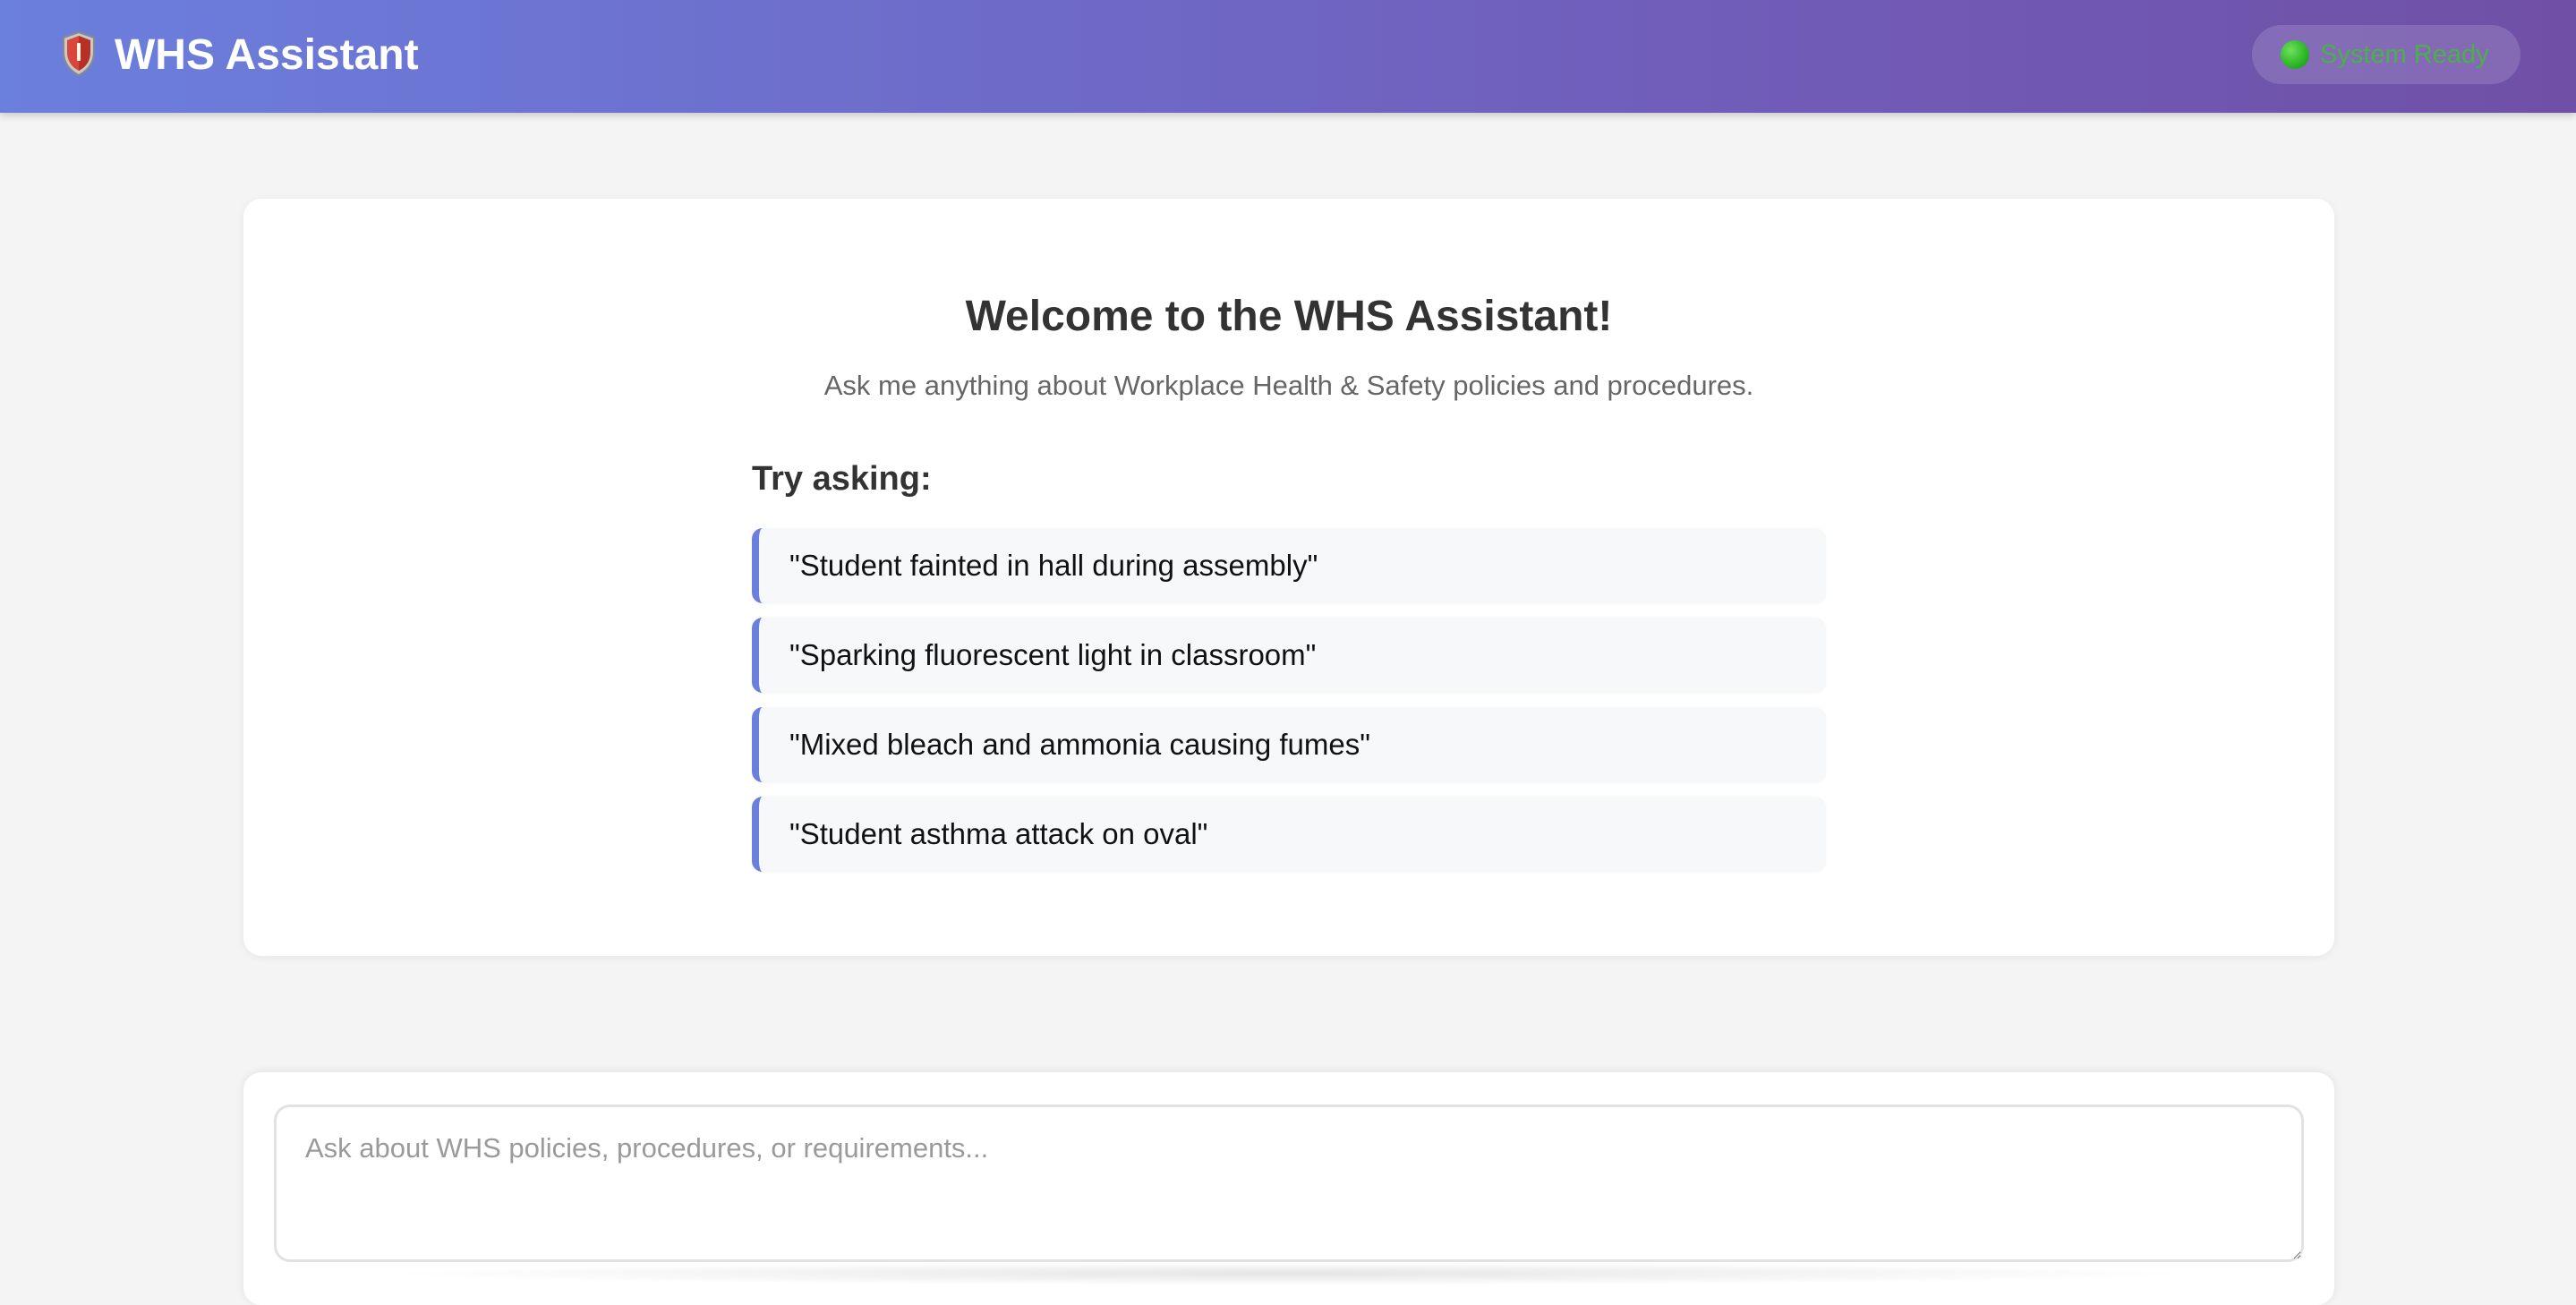 This screenshot has width=2576, height=1305. What do you see at coordinates (2295, 54) in the screenshot?
I see `green-circle-icon` at bounding box center [2295, 54].